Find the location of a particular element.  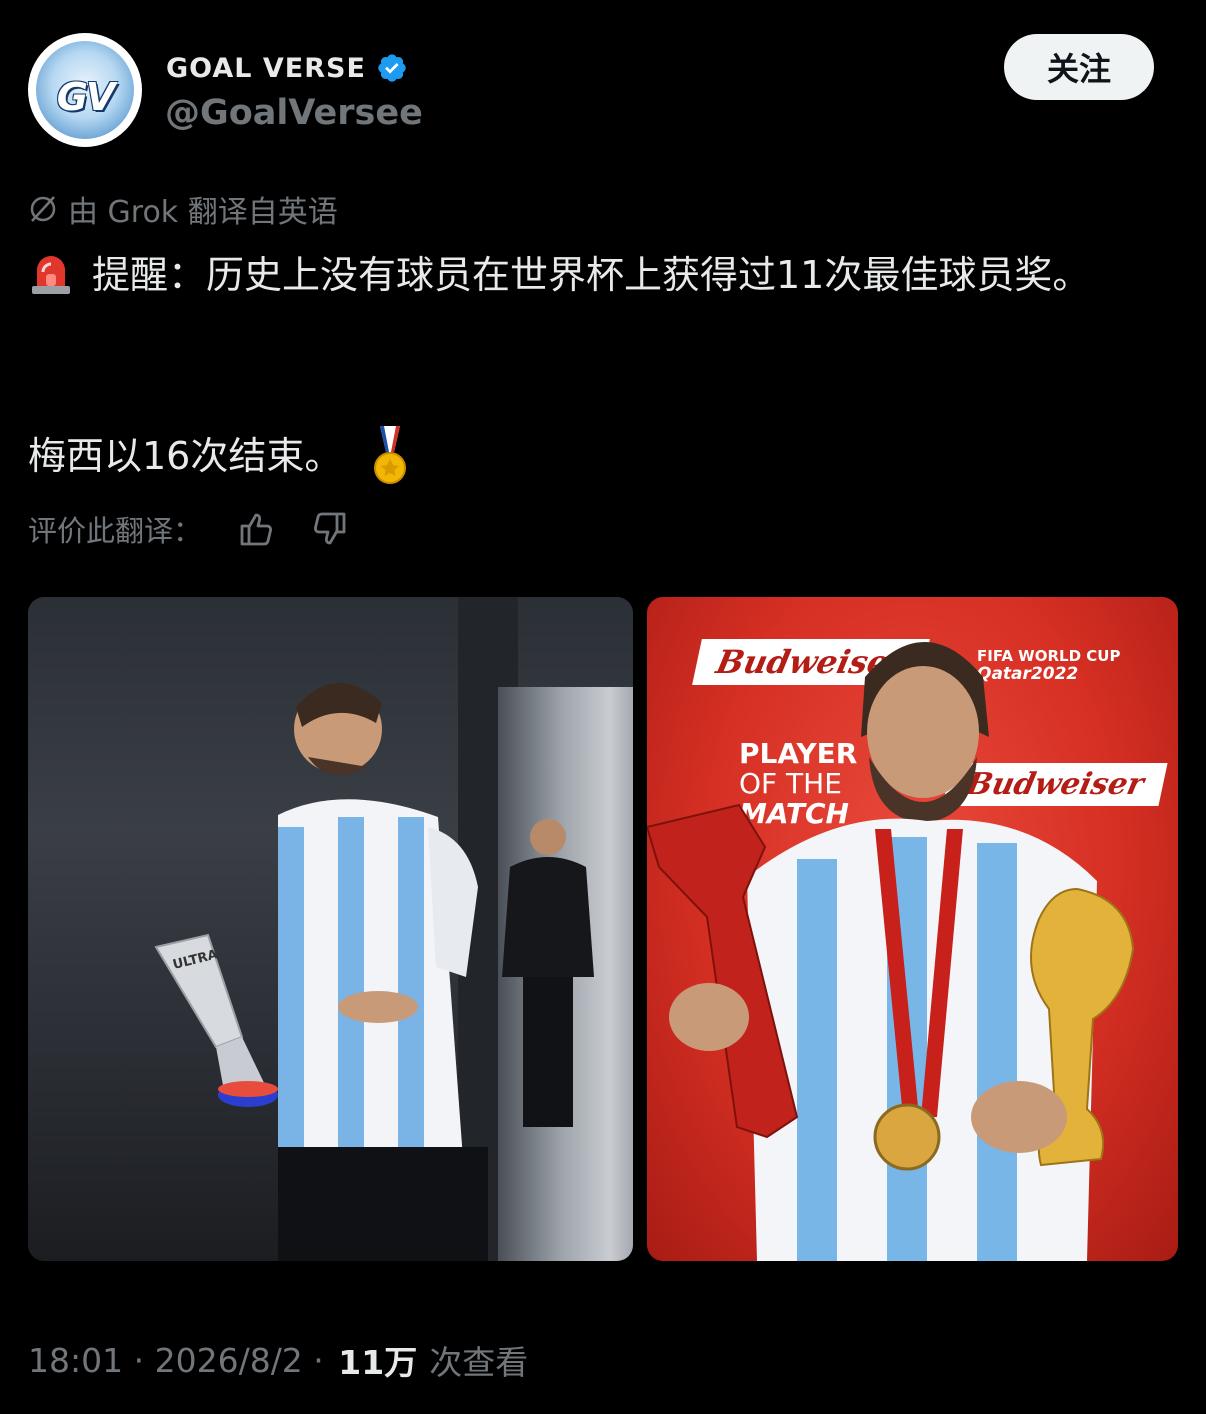

avatar: GV is located at coordinates (85, 90).